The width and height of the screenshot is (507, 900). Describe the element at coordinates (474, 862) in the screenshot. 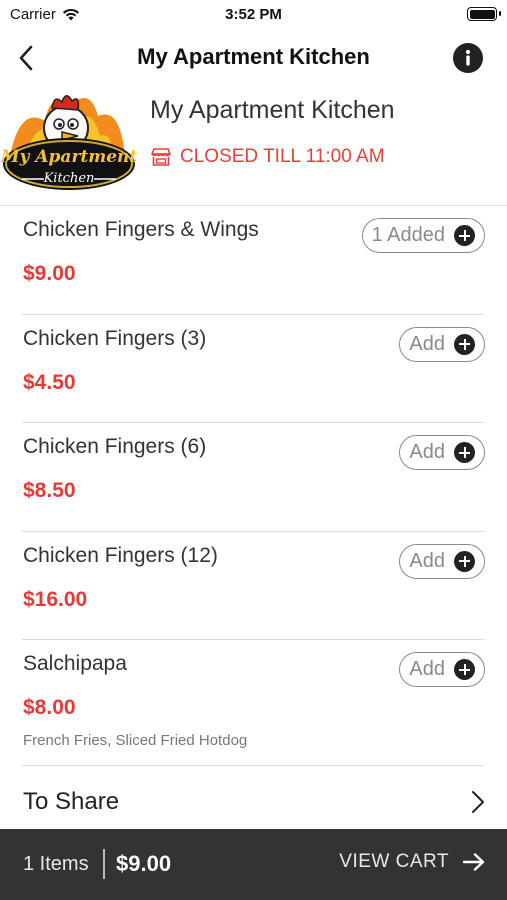

I see `arrow-right-icon` at that location.